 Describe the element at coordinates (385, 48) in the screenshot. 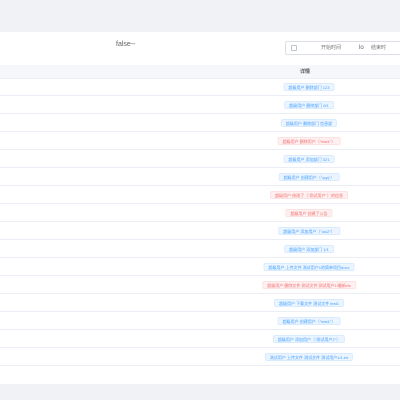

I see `end-date-input` at that location.